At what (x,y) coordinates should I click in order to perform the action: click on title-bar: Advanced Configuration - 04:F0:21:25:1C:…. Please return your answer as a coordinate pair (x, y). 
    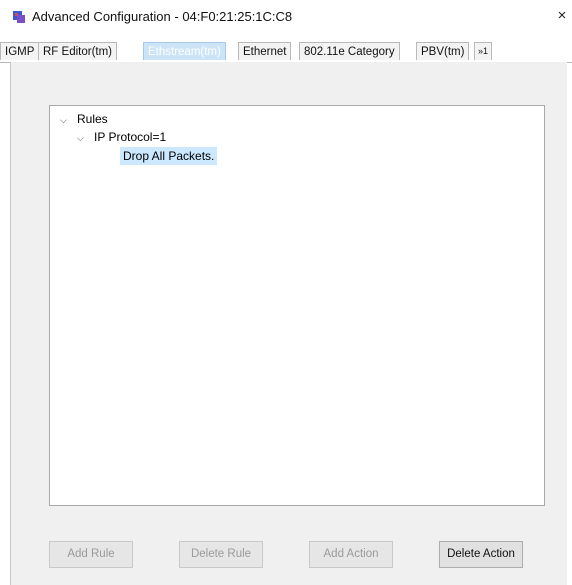
    Looking at the image, I should click on (286, 18).